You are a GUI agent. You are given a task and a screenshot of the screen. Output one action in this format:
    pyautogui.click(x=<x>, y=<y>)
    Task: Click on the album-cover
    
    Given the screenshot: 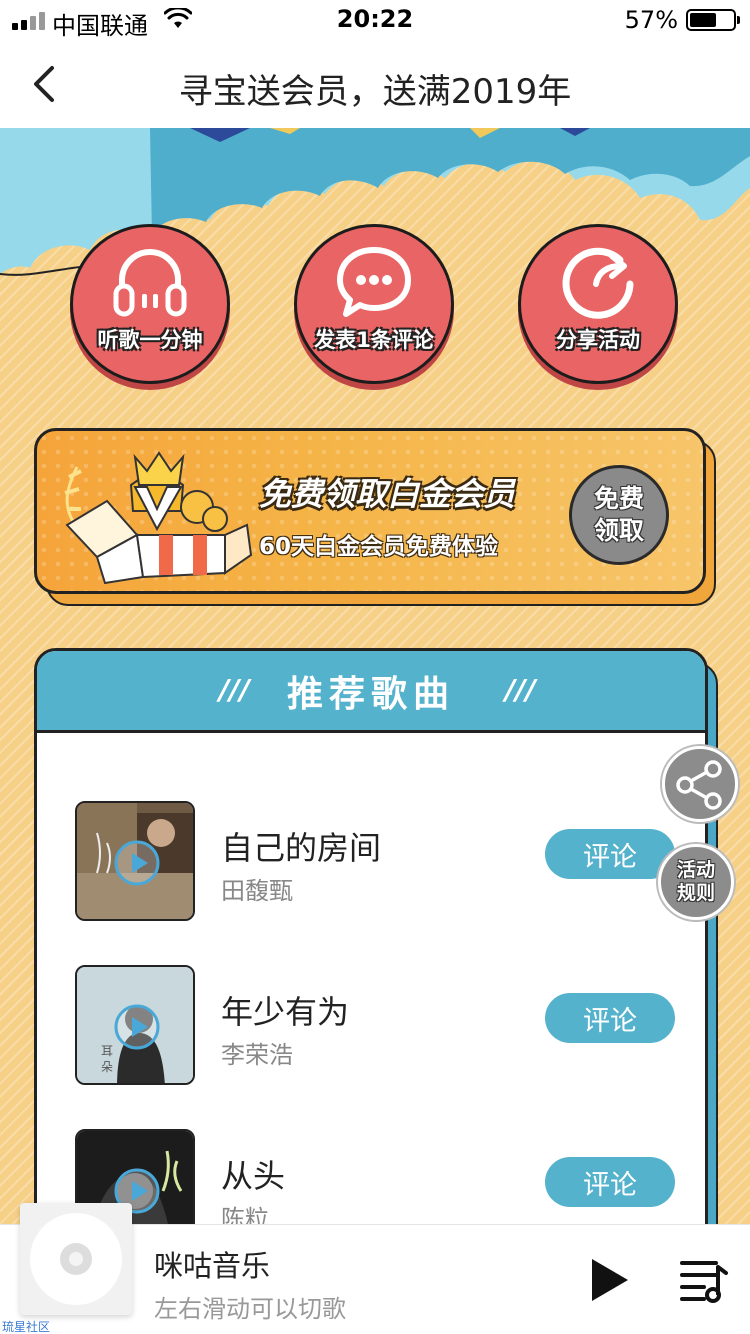 What is the action you would take?
    pyautogui.click(x=135, y=861)
    